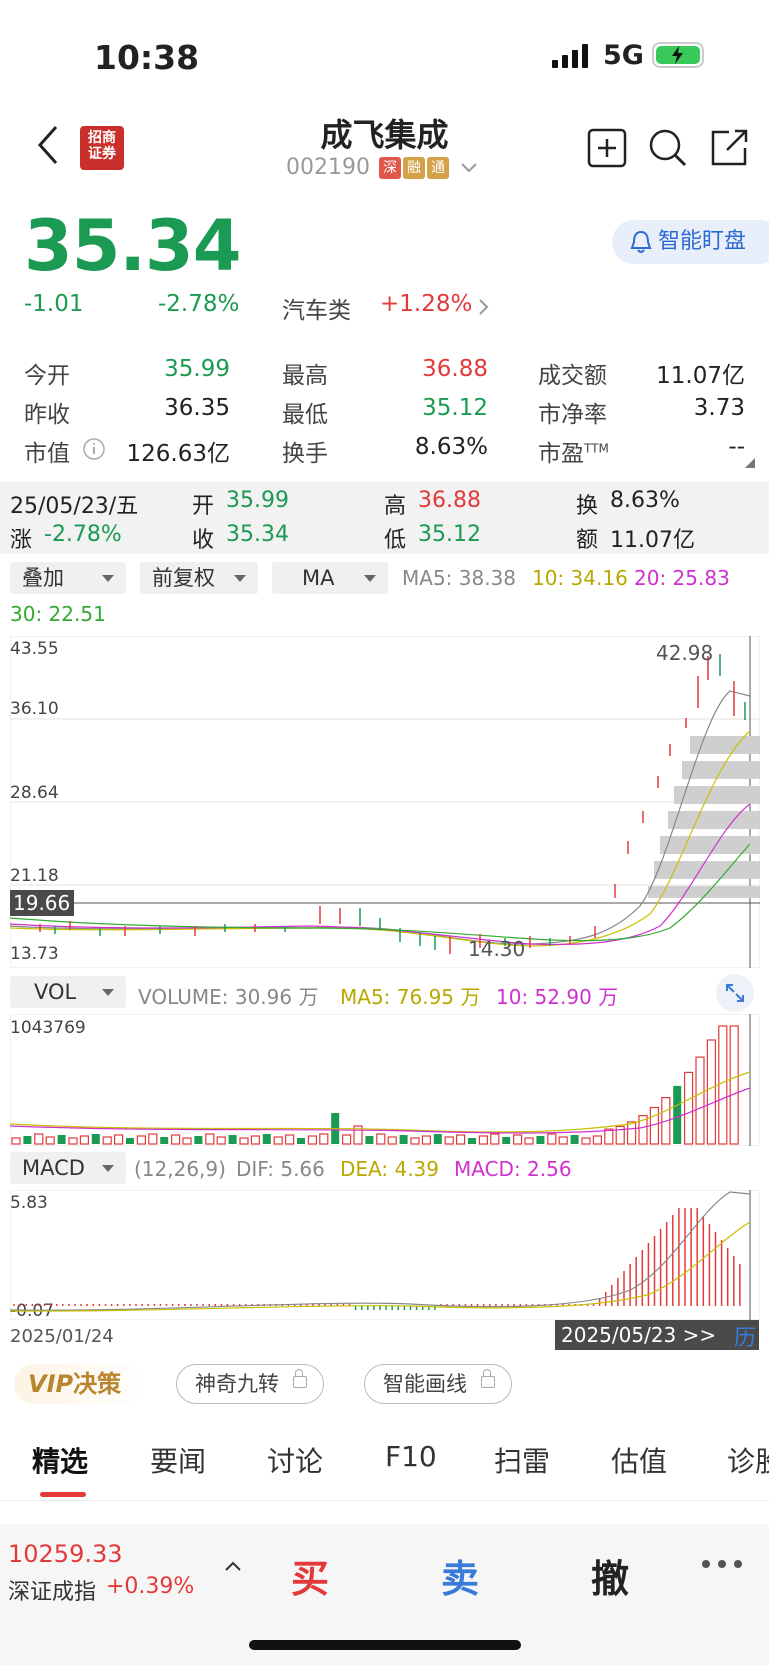 The height and width of the screenshot is (1665, 769). What do you see at coordinates (719, 408) in the screenshot?
I see `pb-value: 3.73` at bounding box center [719, 408].